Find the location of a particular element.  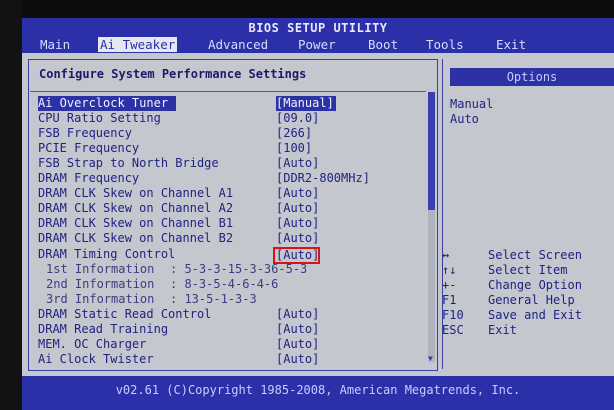

help-key-select-item: ↑↓ is located at coordinates (449, 270).